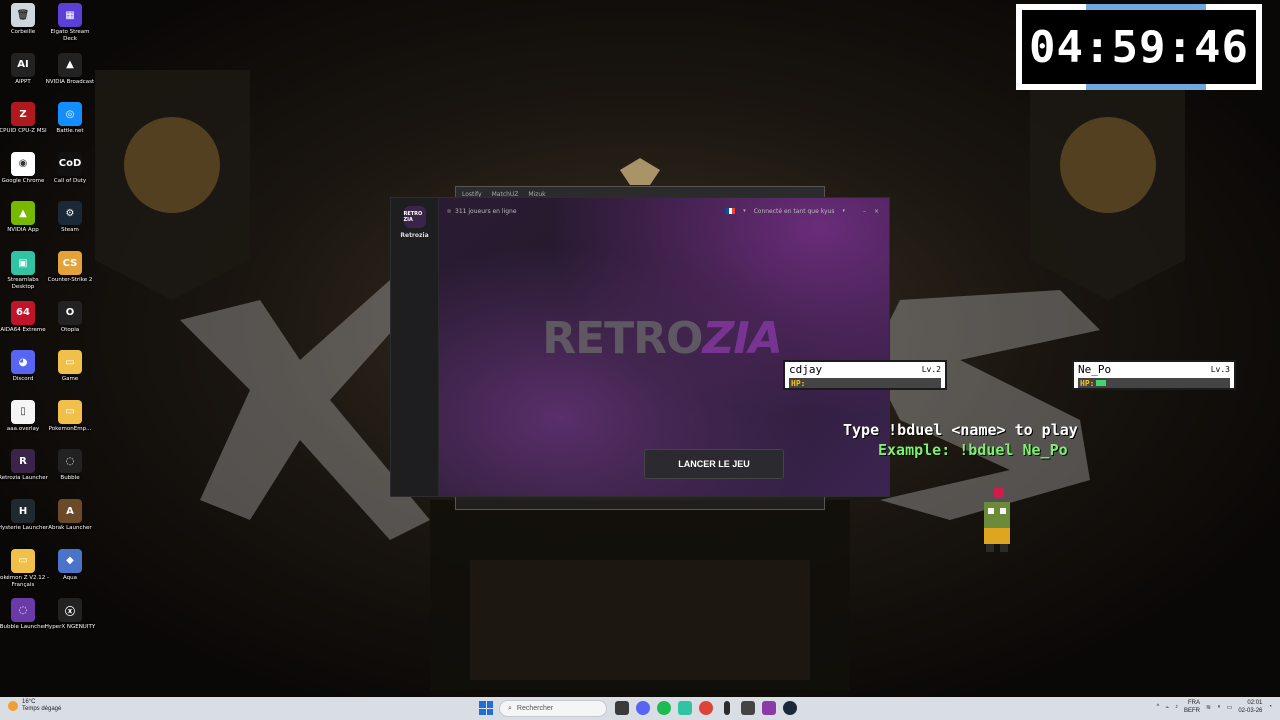  What do you see at coordinates (794, 211) in the screenshot?
I see `connected-user: Connecté en tant que kyus` at bounding box center [794, 211].